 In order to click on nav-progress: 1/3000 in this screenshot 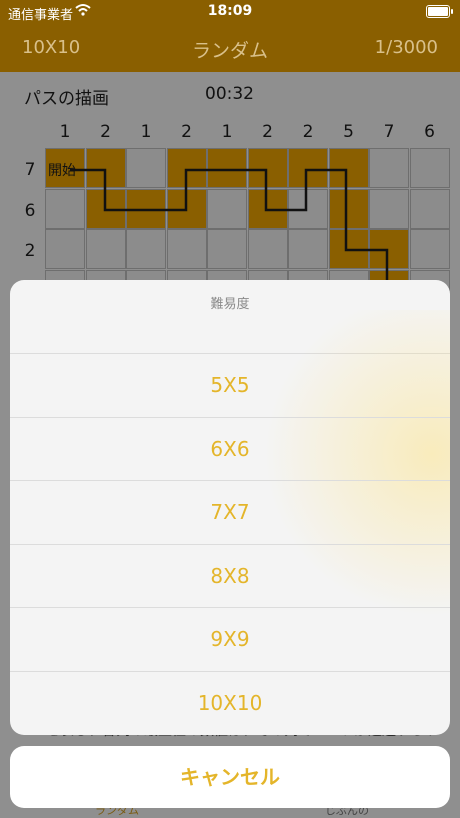, I will do `click(406, 47)`.